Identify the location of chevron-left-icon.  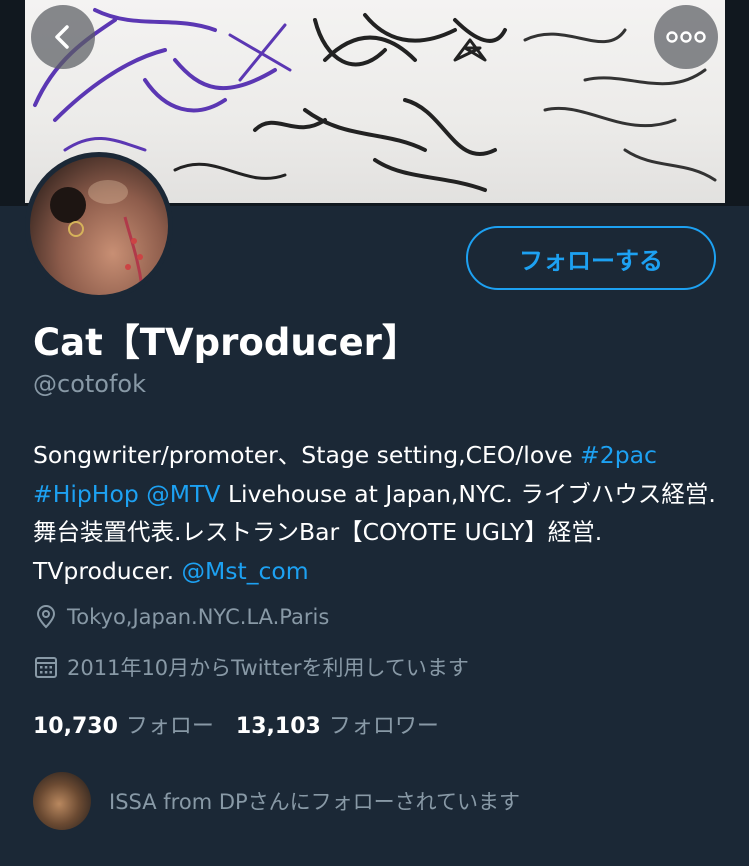
(62, 37).